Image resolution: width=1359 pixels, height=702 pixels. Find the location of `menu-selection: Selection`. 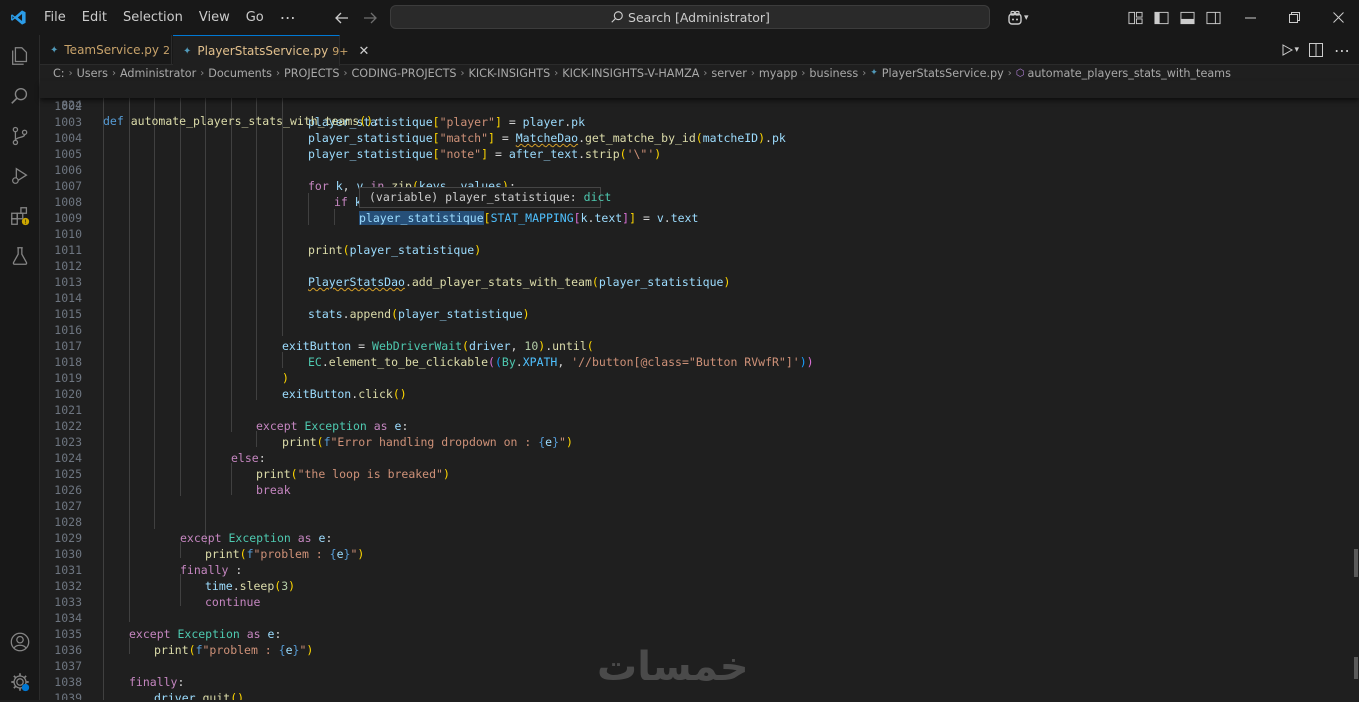

menu-selection: Selection is located at coordinates (153, 17).